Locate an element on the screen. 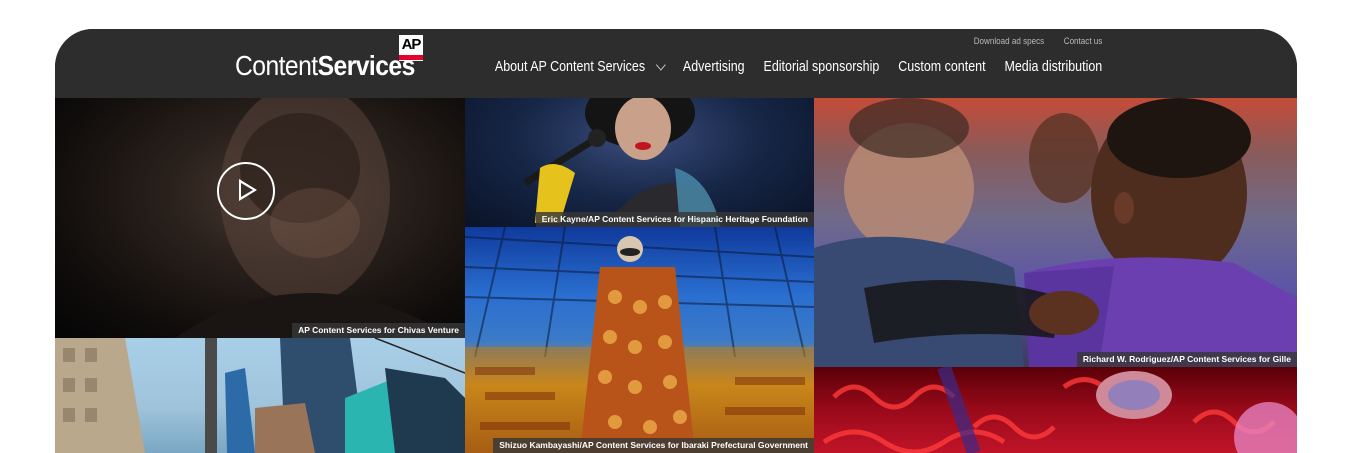 The height and width of the screenshot is (453, 1352). city-image is located at coordinates (260, 395).